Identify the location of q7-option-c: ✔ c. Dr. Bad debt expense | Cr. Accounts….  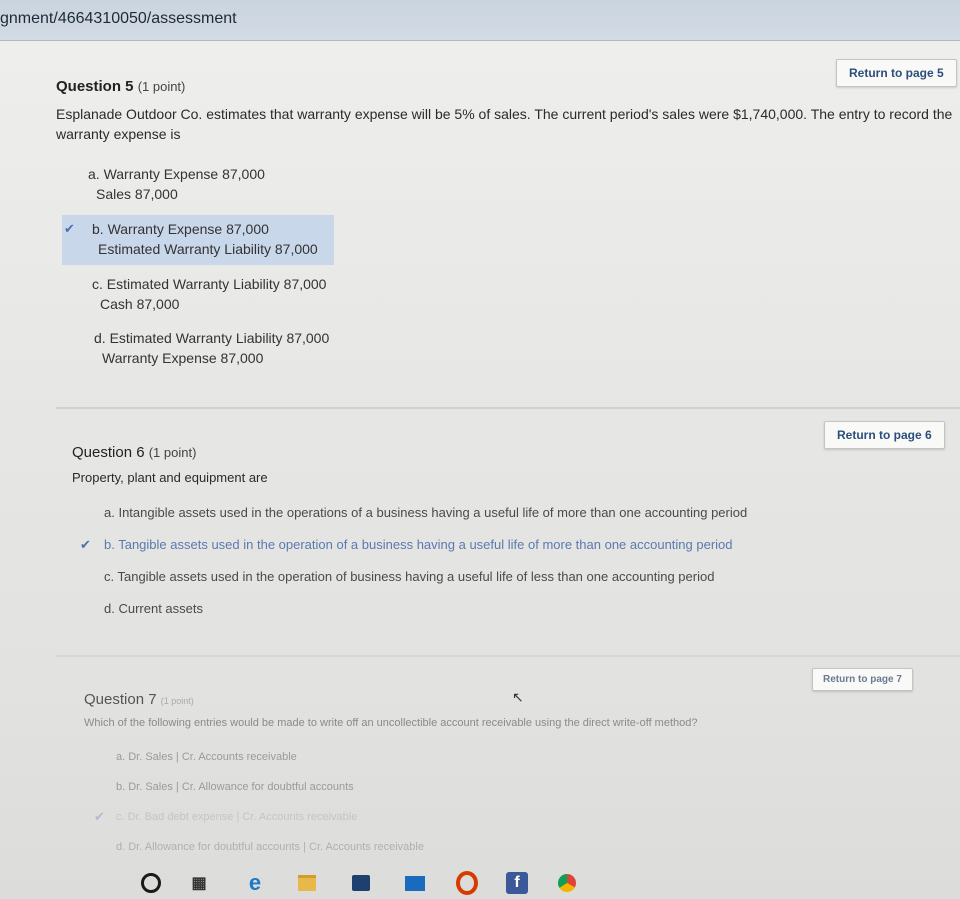
(226, 817).